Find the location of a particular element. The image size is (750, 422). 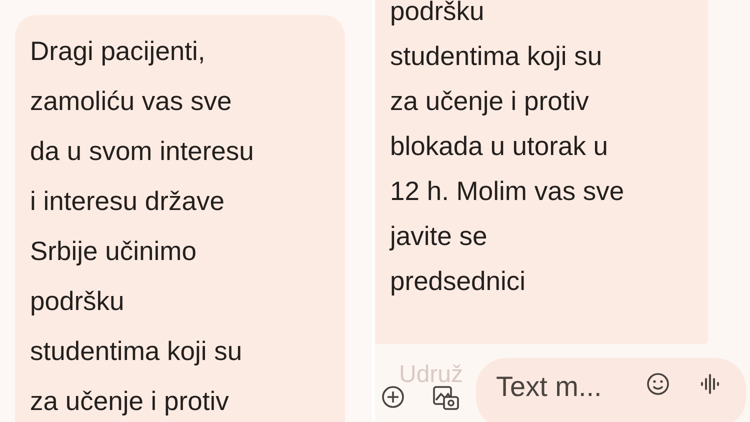

emoji-icon is located at coordinates (658, 384).